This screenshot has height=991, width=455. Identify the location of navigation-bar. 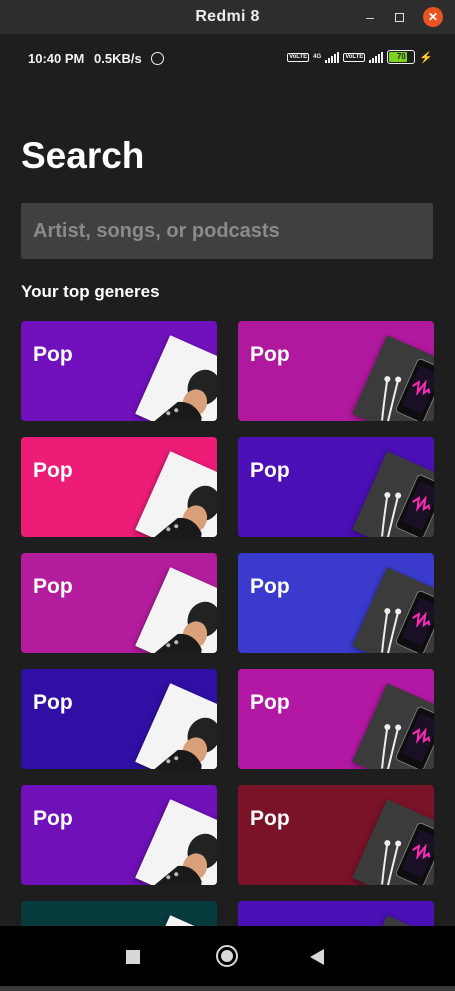
(227, 956).